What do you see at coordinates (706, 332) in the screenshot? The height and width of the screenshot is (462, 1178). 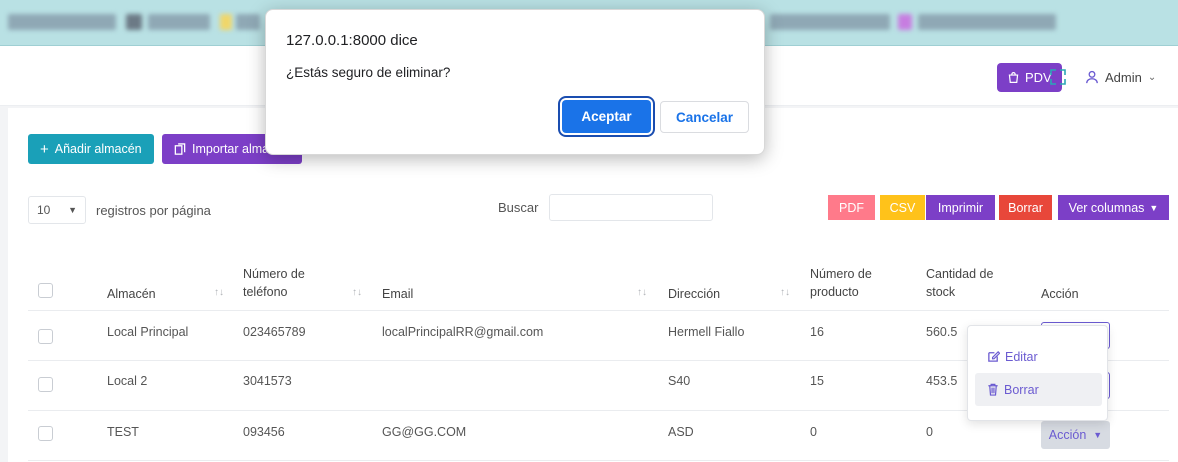 I see `cell-direccion: Hermell Fiallo` at bounding box center [706, 332].